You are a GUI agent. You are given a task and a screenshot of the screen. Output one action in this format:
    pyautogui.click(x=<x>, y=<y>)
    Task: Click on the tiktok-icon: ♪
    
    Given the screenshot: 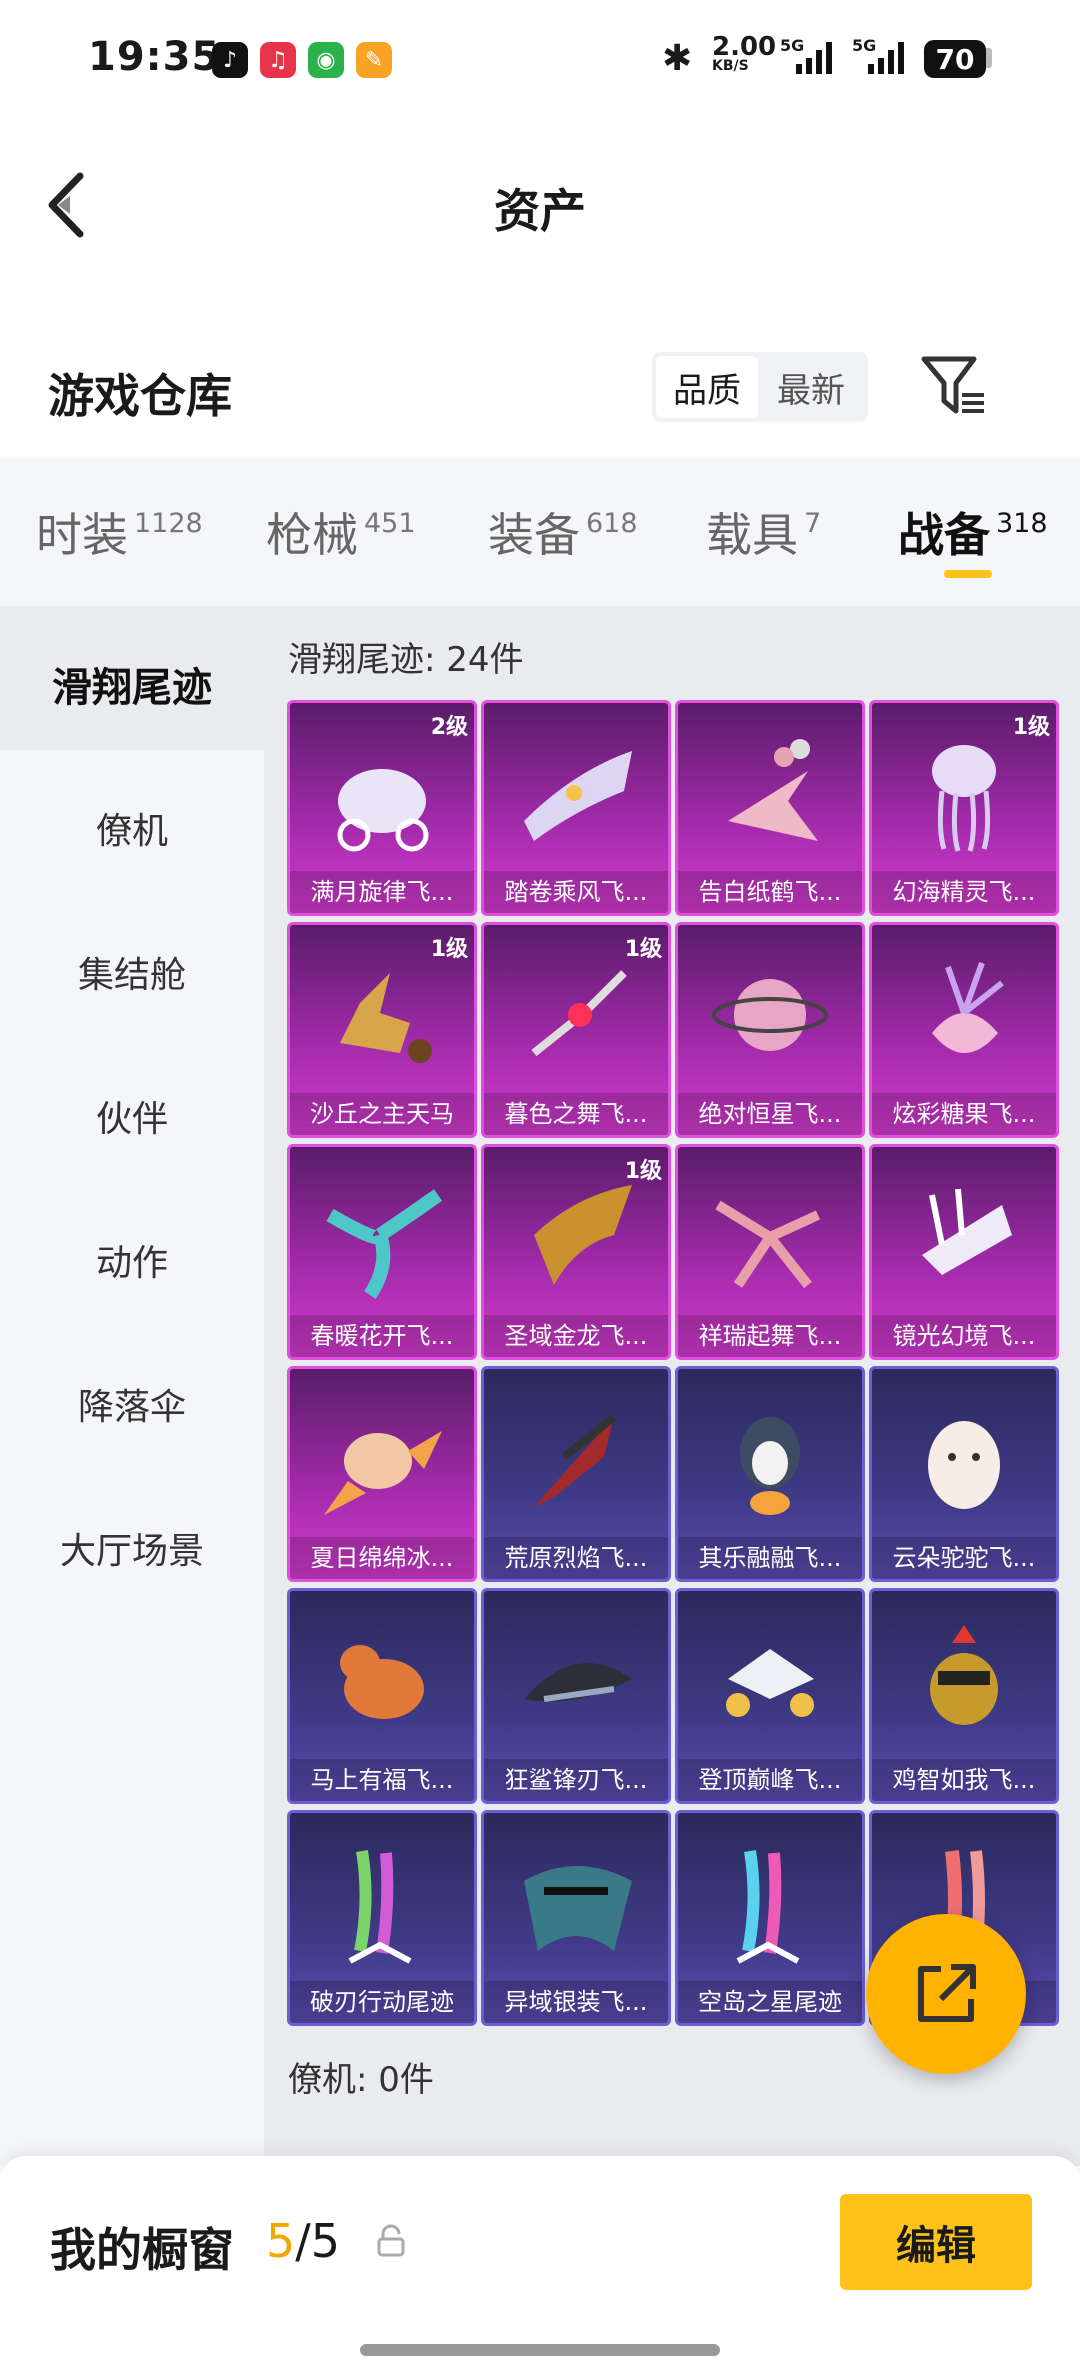 What is the action you would take?
    pyautogui.click(x=230, y=60)
    